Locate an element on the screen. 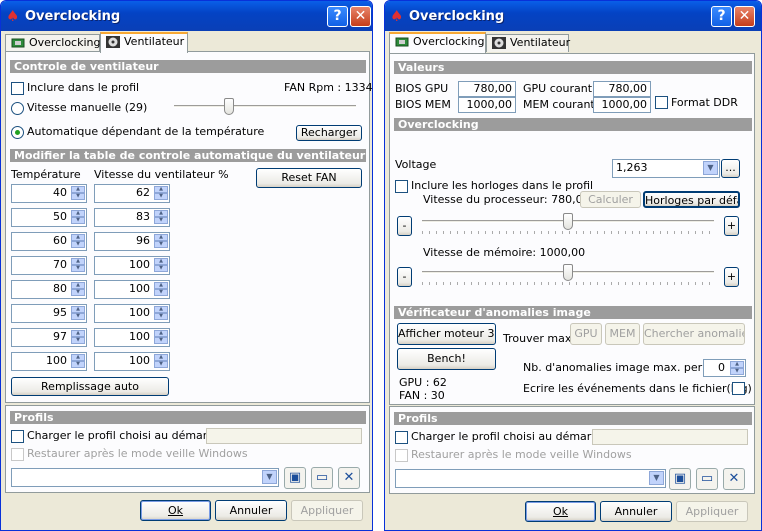  ddr-format-checkbox is located at coordinates (661, 102).